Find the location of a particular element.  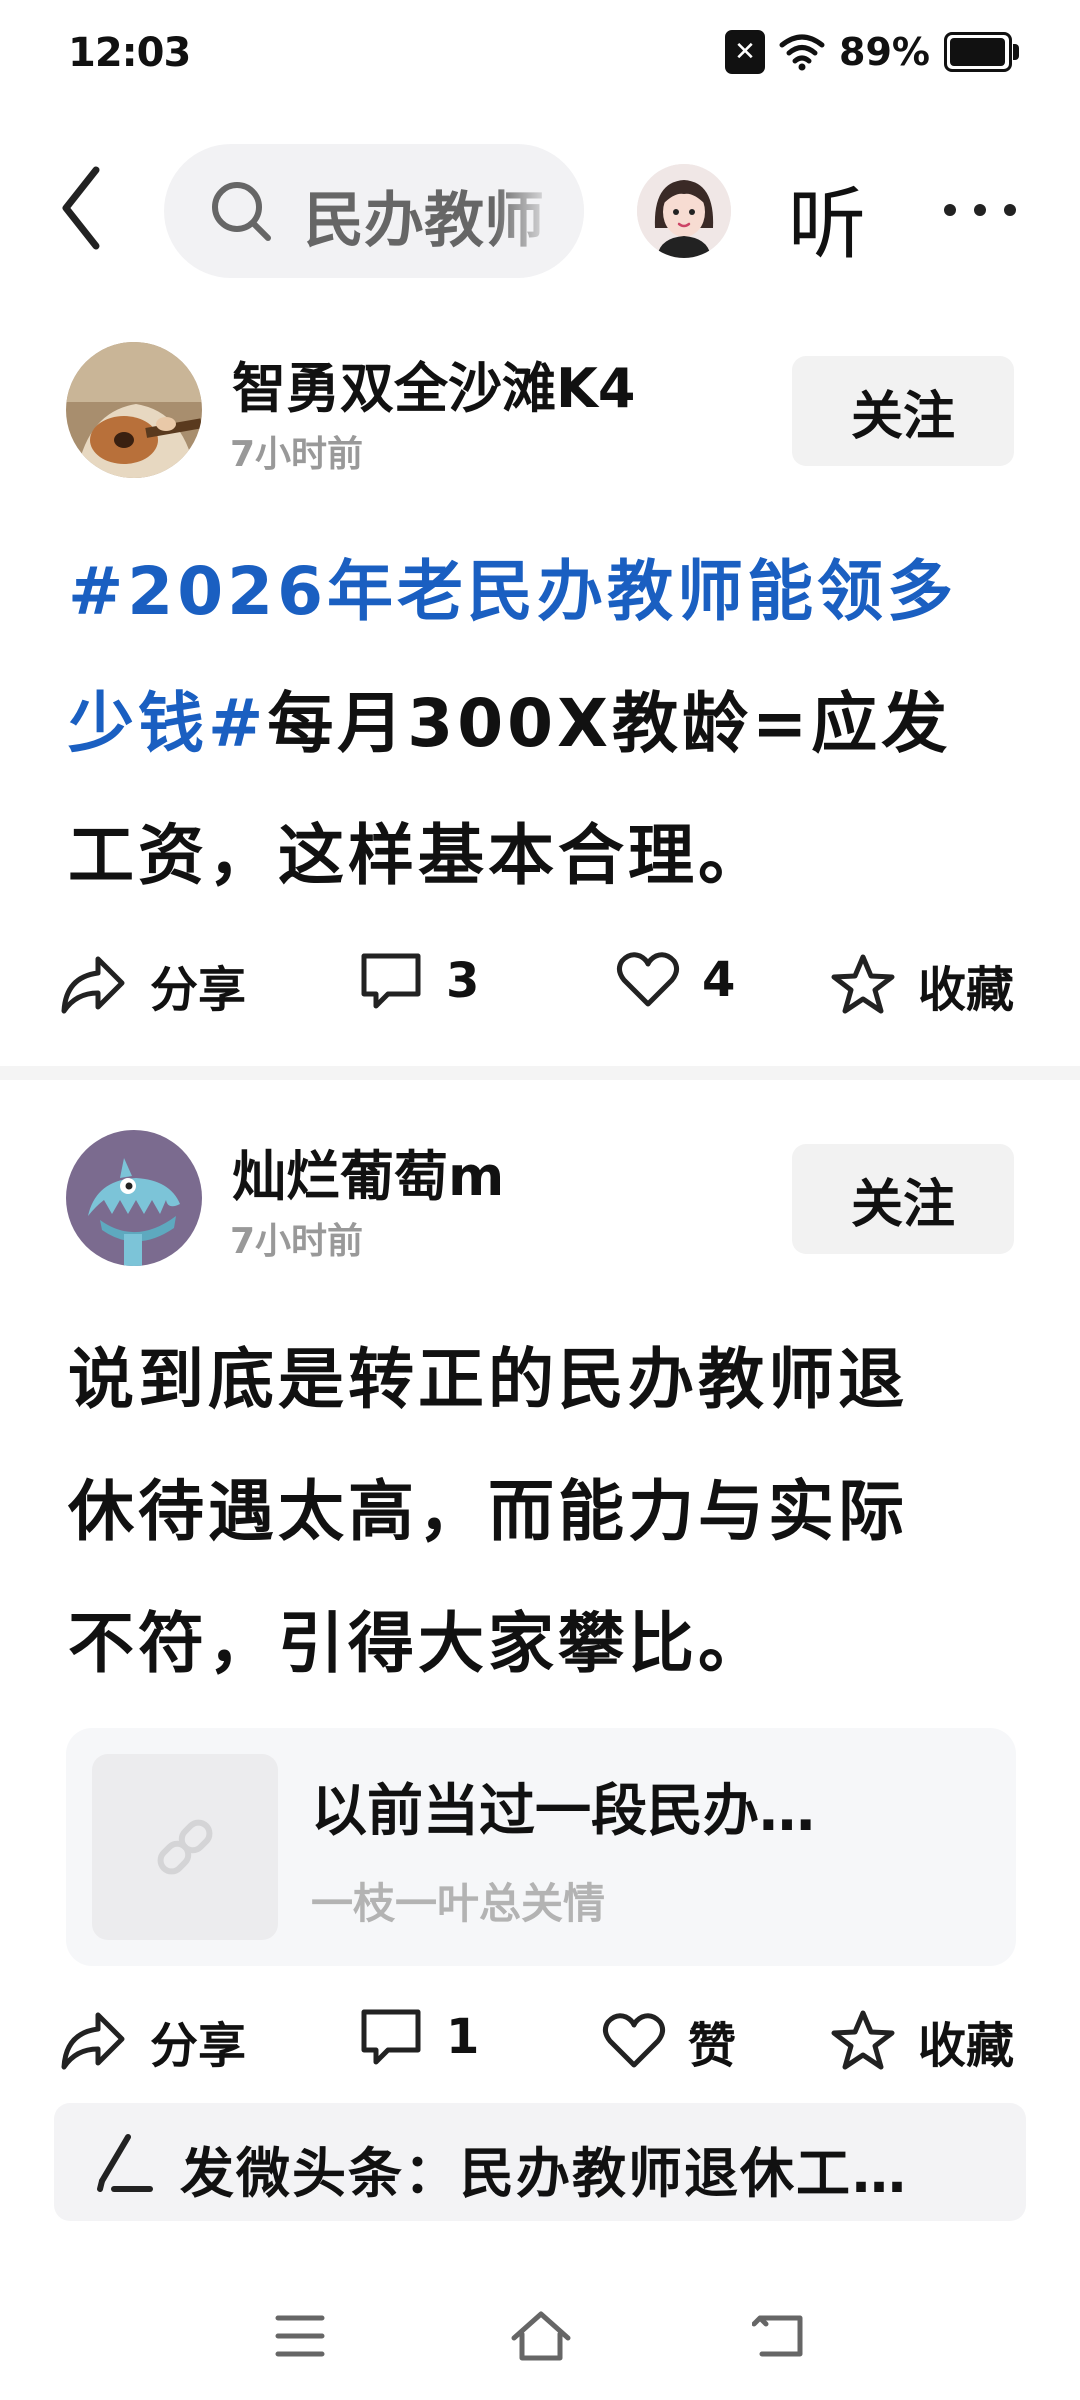

back-button is located at coordinates (83, 208).